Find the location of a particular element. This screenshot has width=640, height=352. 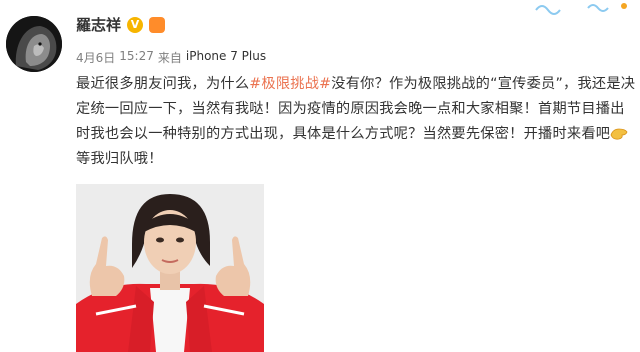

post-source: iPhone 7 Plus is located at coordinates (226, 56).